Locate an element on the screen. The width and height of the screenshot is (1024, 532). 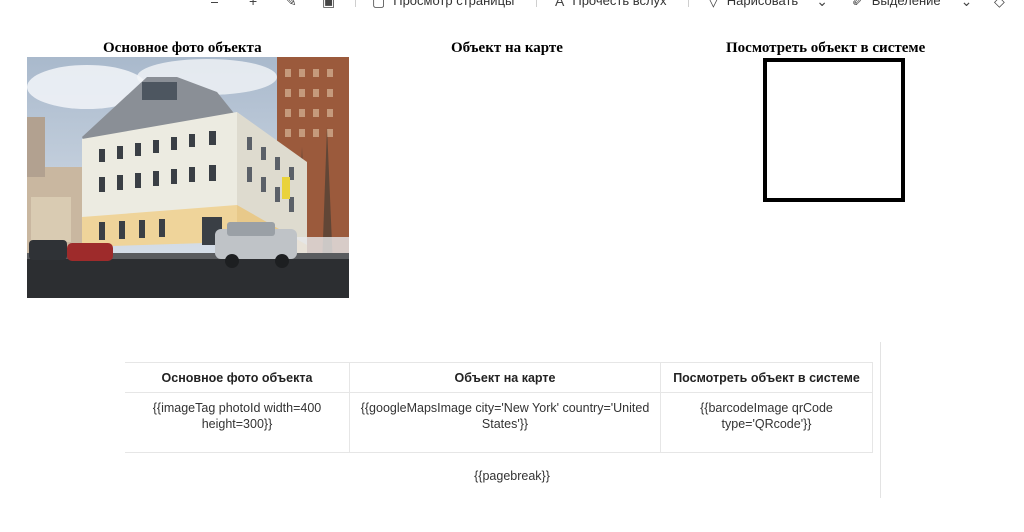
template-cell-system: {{barcodeImage qrCode type='QRcode'}} is located at coordinates (766, 422).